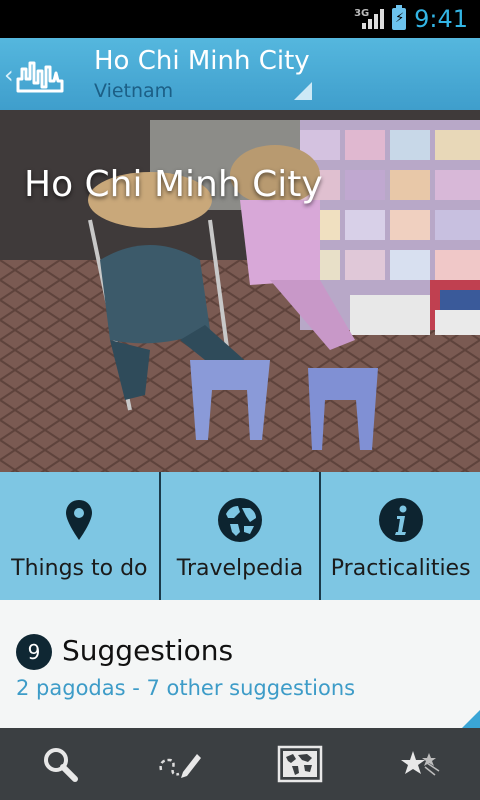  I want to click on corner-indicator-icon, so click(471, 719).